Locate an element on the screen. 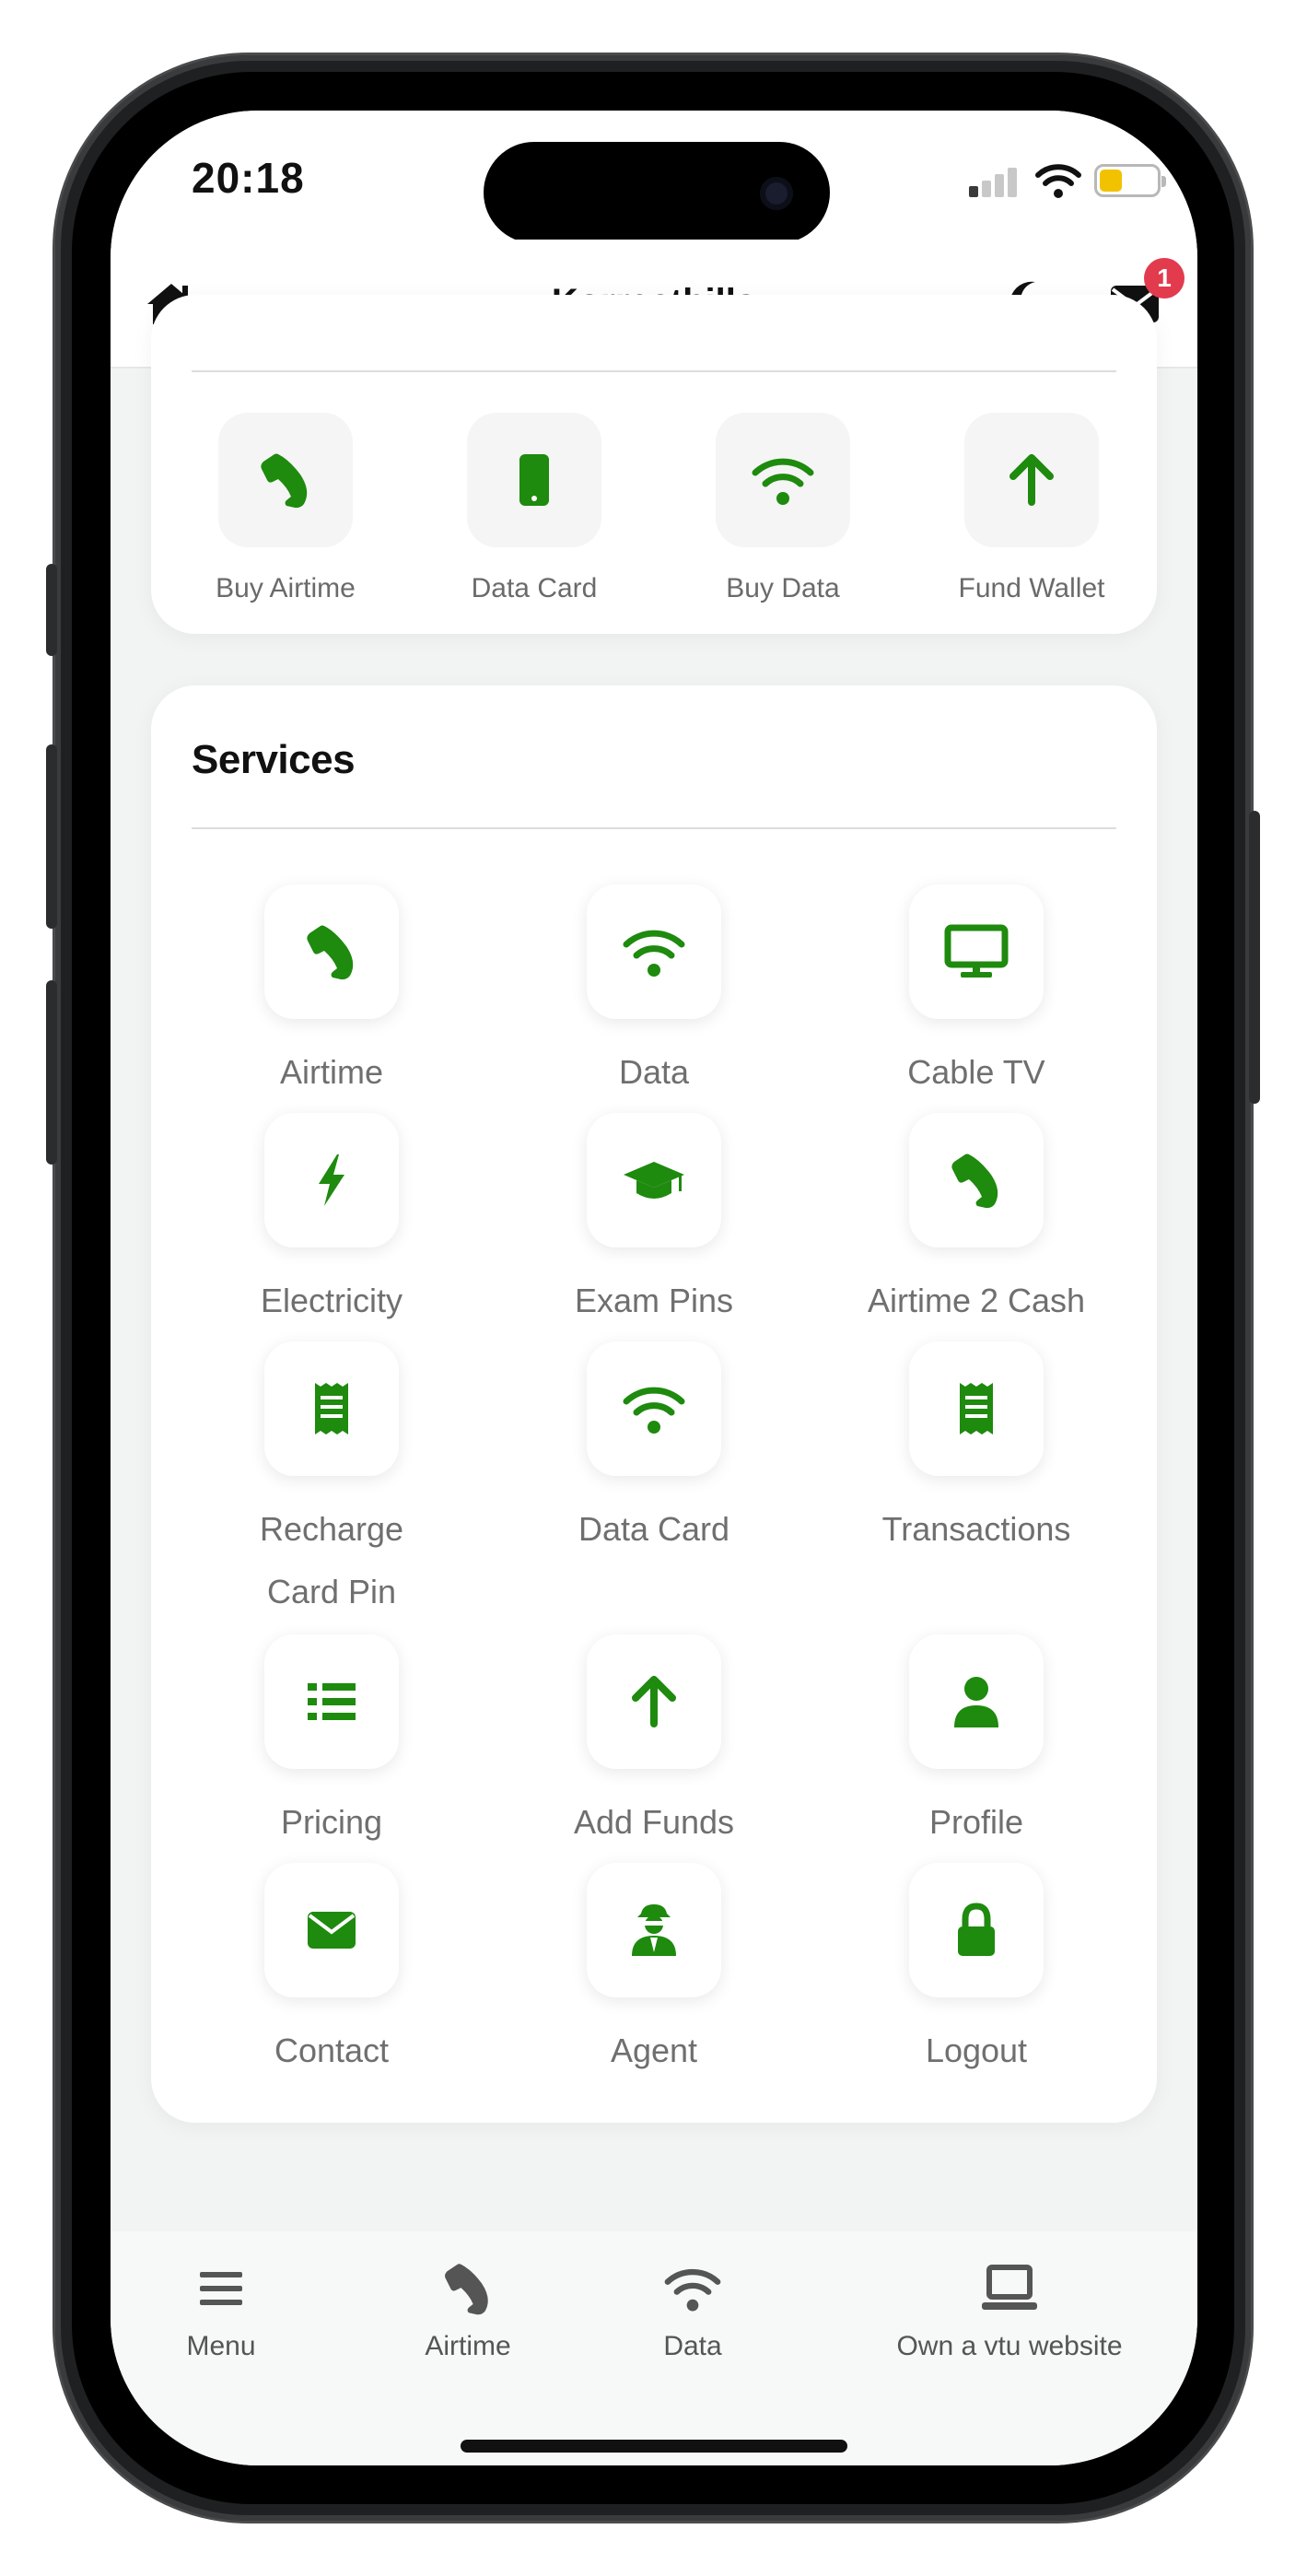  service-label: Recharge Card Pin is located at coordinates (332, 1560).